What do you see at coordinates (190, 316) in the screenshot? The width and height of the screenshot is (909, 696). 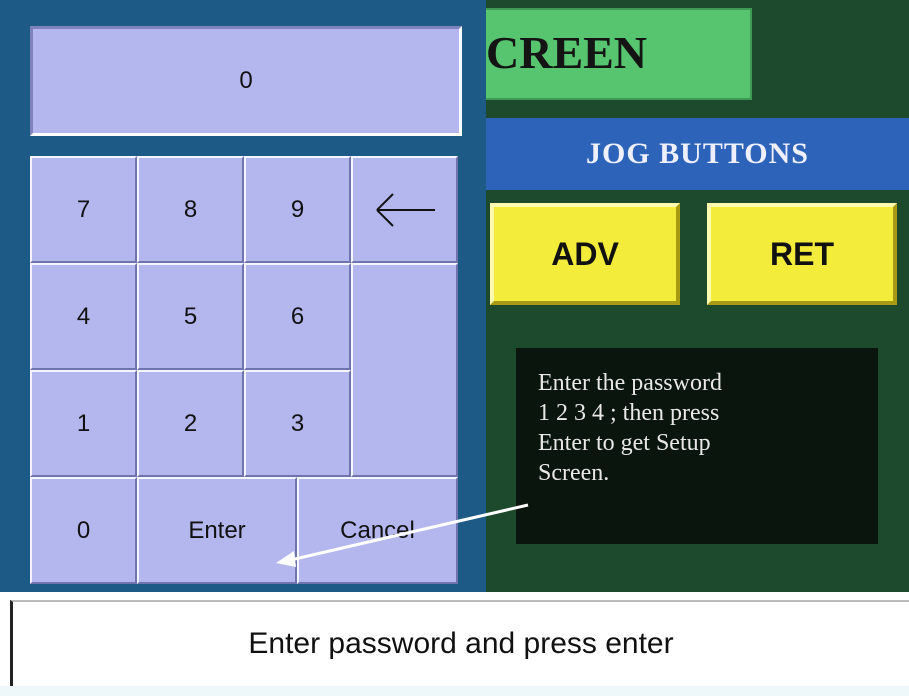 I see `key-5: 5` at bounding box center [190, 316].